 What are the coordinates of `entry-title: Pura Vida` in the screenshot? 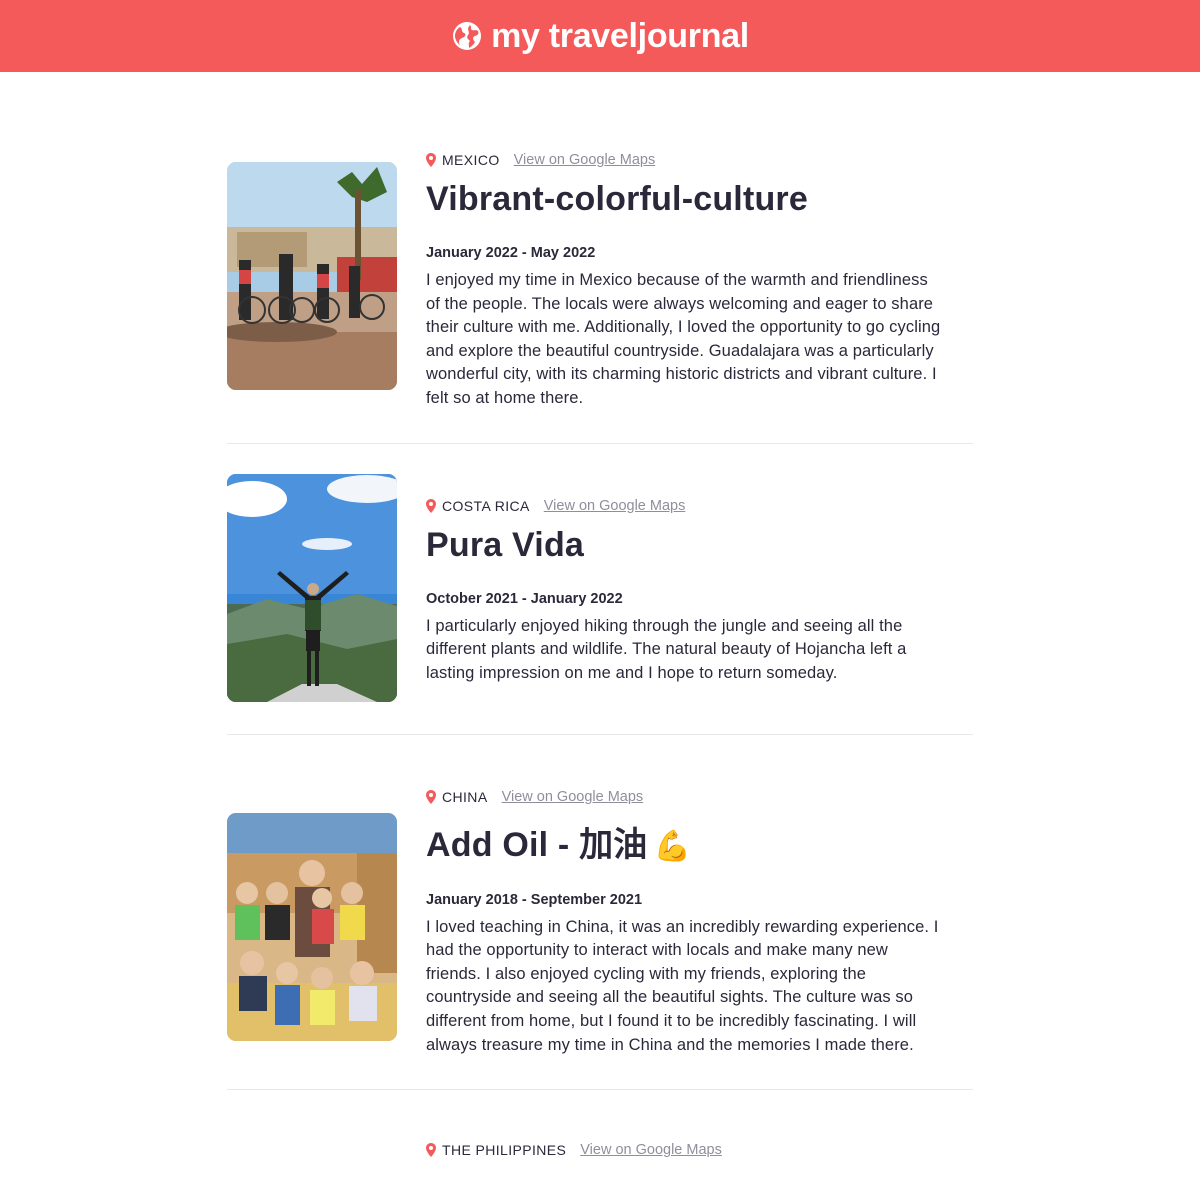 It's located at (505, 544).